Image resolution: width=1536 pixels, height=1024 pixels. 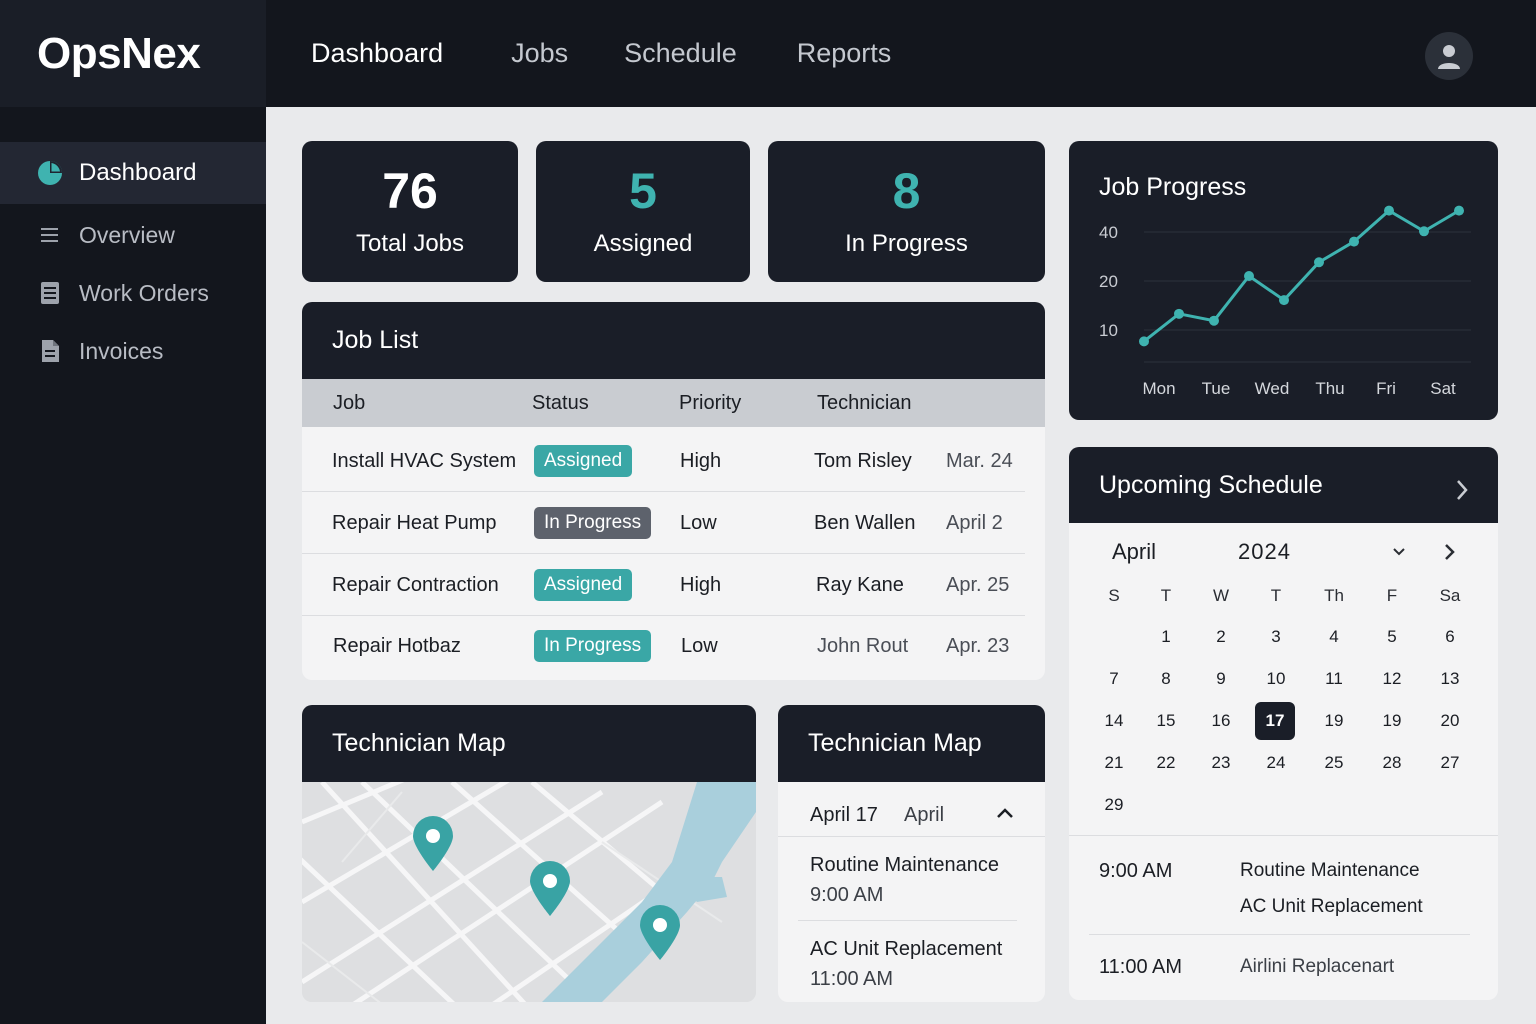 I want to click on stat-assigned: 5 Assigned, so click(x=643, y=211).